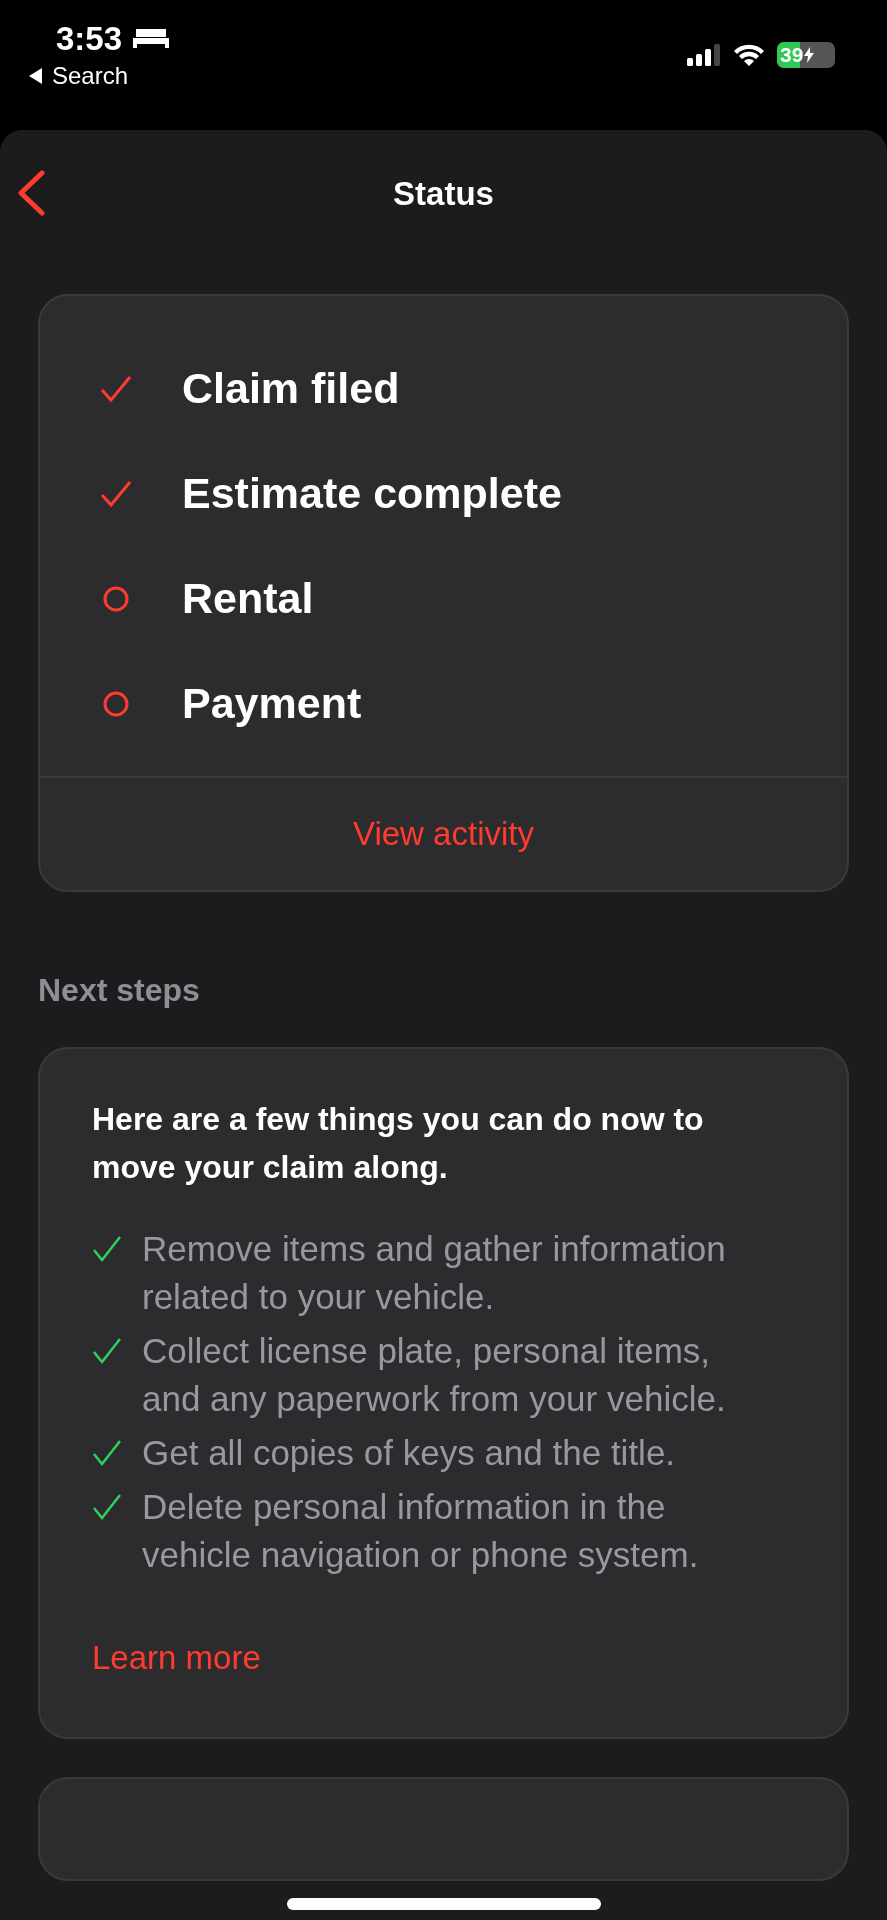  What do you see at coordinates (749, 55) in the screenshot?
I see `wifi-icon` at bounding box center [749, 55].